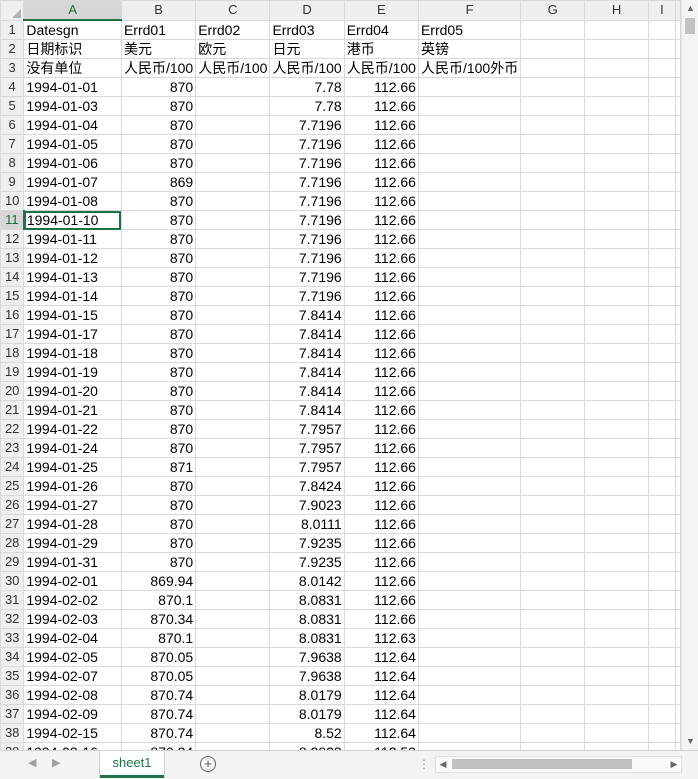 The image size is (698, 779). What do you see at coordinates (662, 429) in the screenshot?
I see `cell-i22` at bounding box center [662, 429].